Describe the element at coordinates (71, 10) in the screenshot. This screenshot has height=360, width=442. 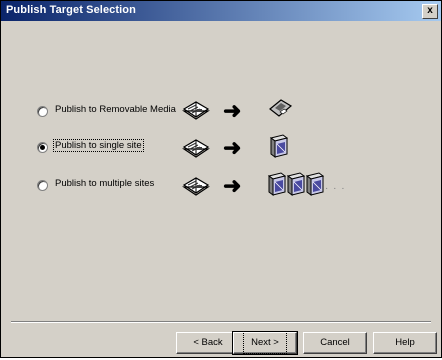
I see `dialog-title: Publish Target Selection` at that location.